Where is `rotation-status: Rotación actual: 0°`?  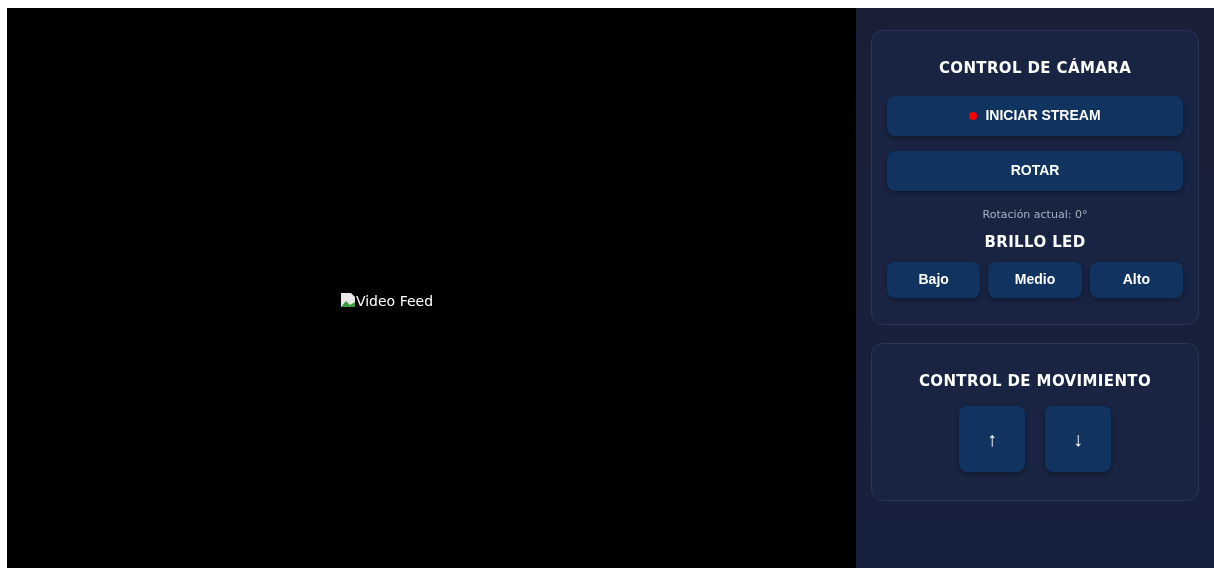
rotation-status: Rotación actual: 0° is located at coordinates (1035, 214).